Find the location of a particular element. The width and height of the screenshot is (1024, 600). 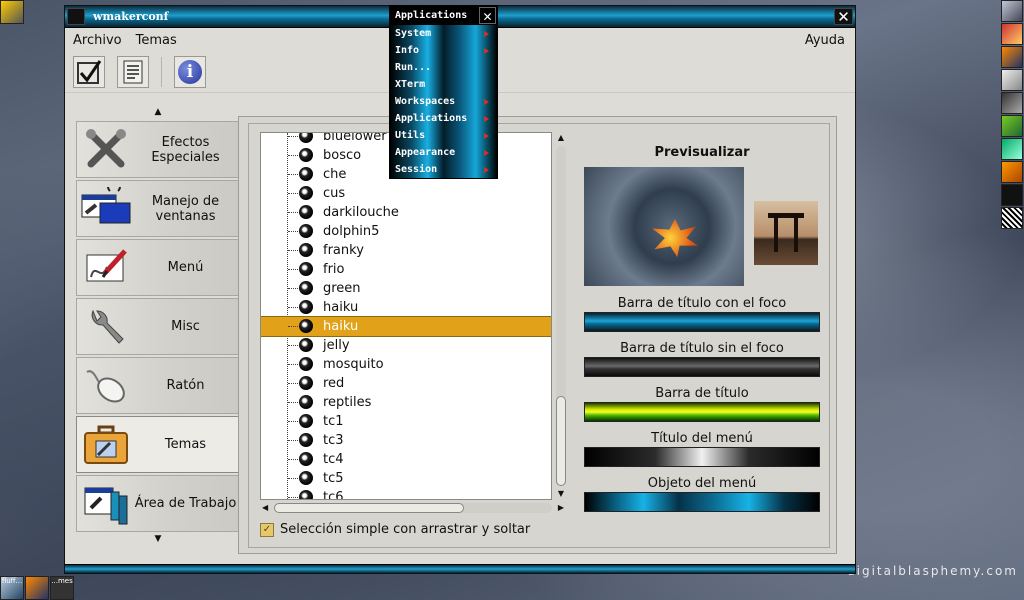

theme-list-item: tc3 is located at coordinates (406, 440).